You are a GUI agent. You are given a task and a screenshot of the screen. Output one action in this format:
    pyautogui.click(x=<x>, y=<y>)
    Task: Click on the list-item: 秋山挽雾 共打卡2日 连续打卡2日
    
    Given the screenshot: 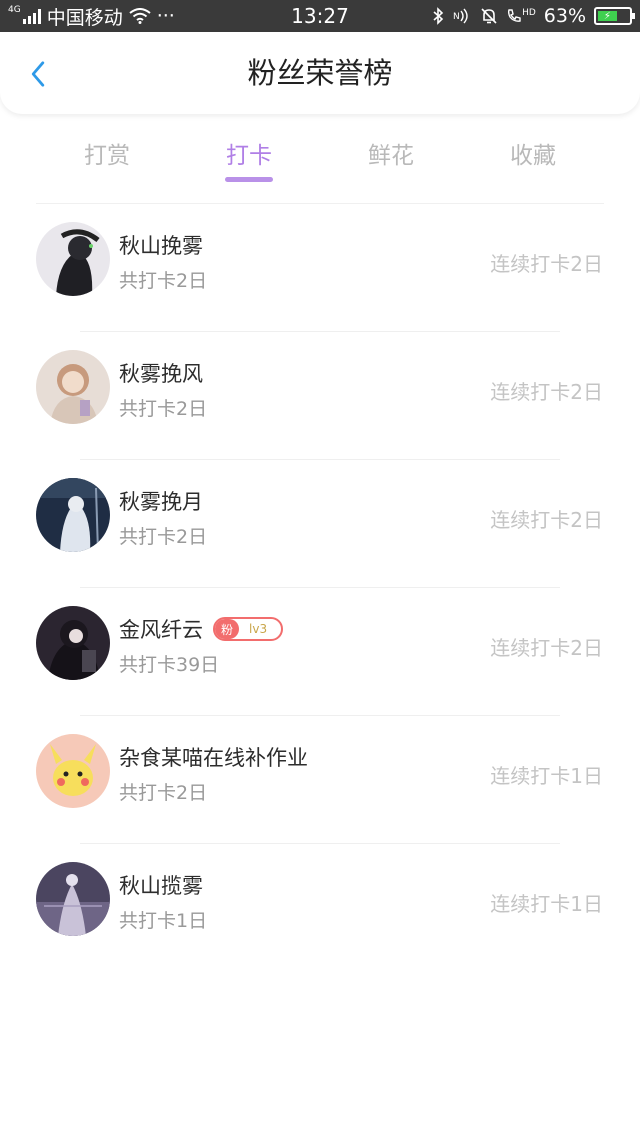 What is the action you would take?
    pyautogui.click(x=320, y=268)
    